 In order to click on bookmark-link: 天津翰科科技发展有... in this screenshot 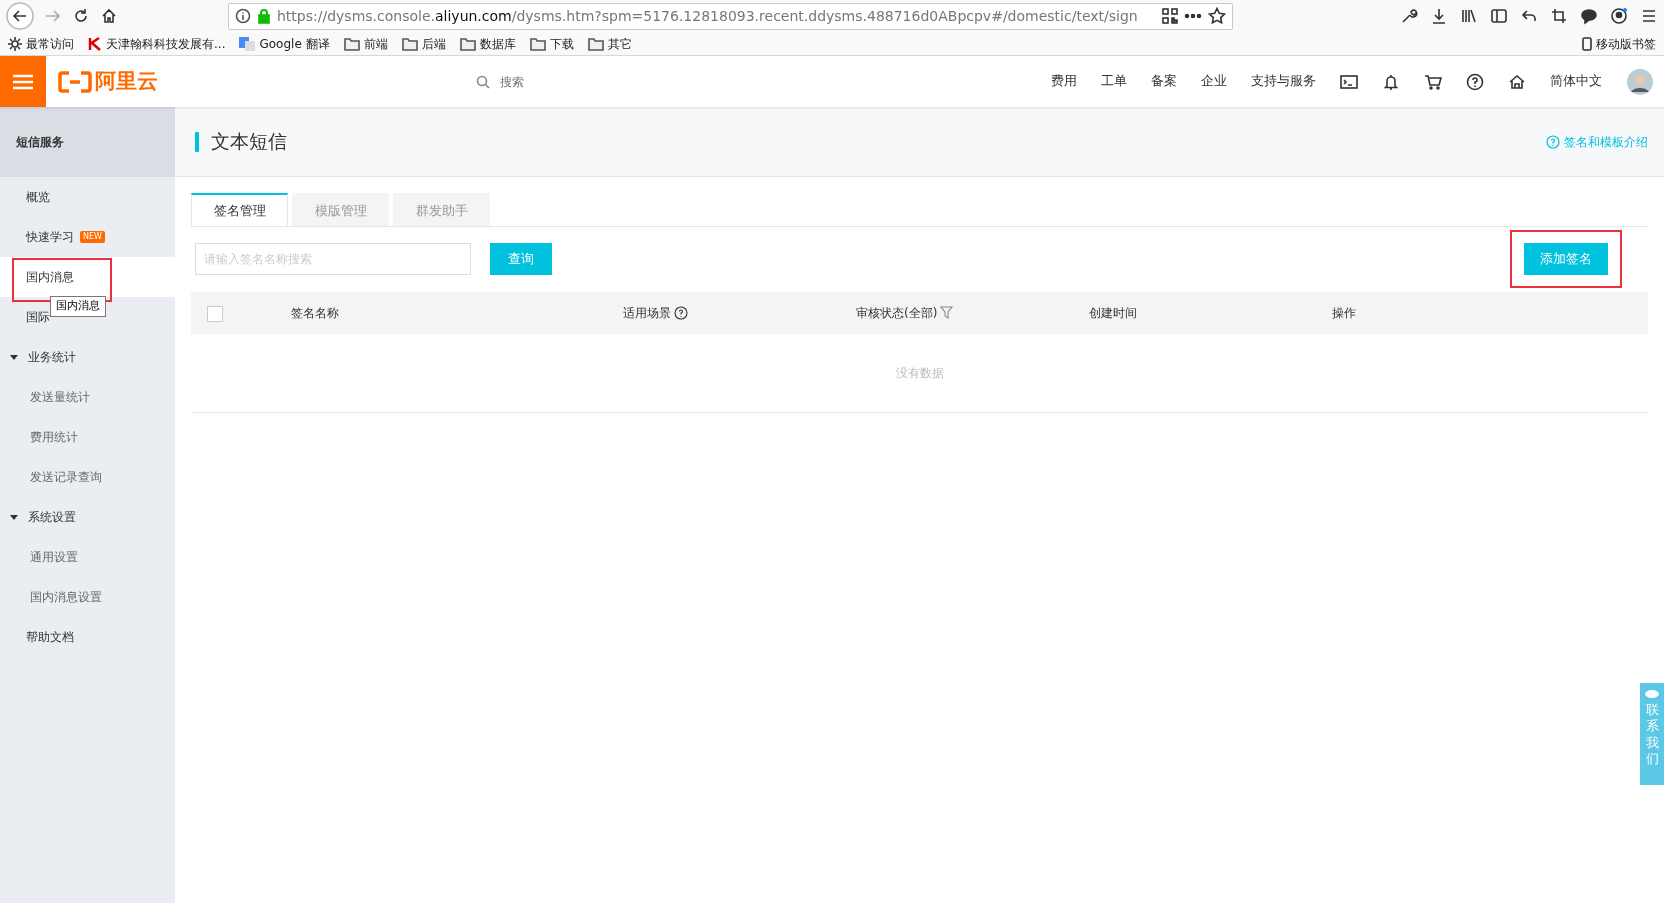, I will do `click(166, 43)`.